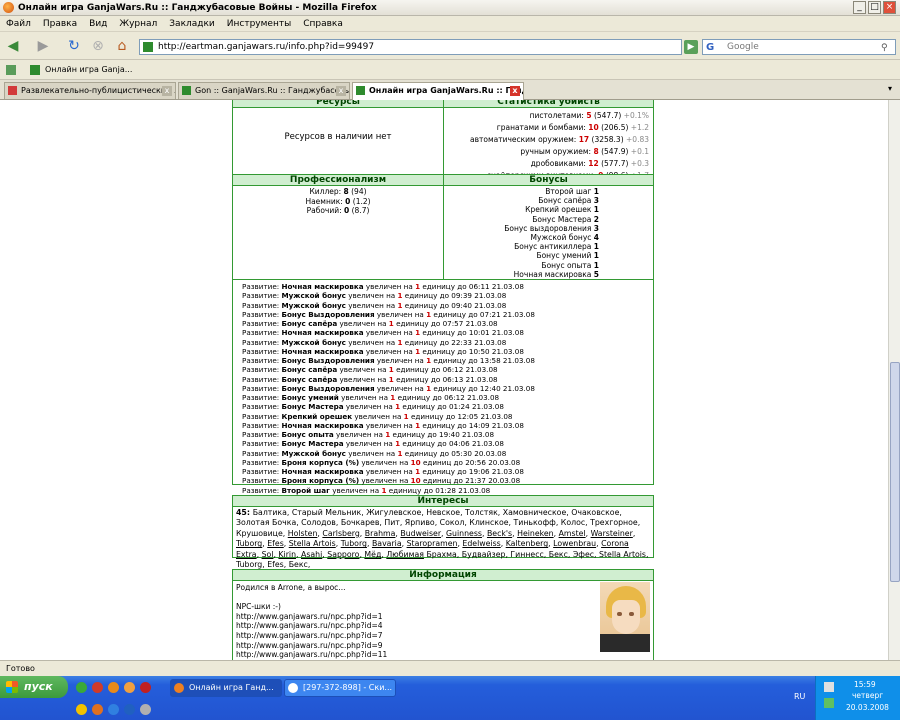 The image size is (900, 720). Describe the element at coordinates (372, 554) in the screenshot. I see `interest-link: Мёд` at that location.